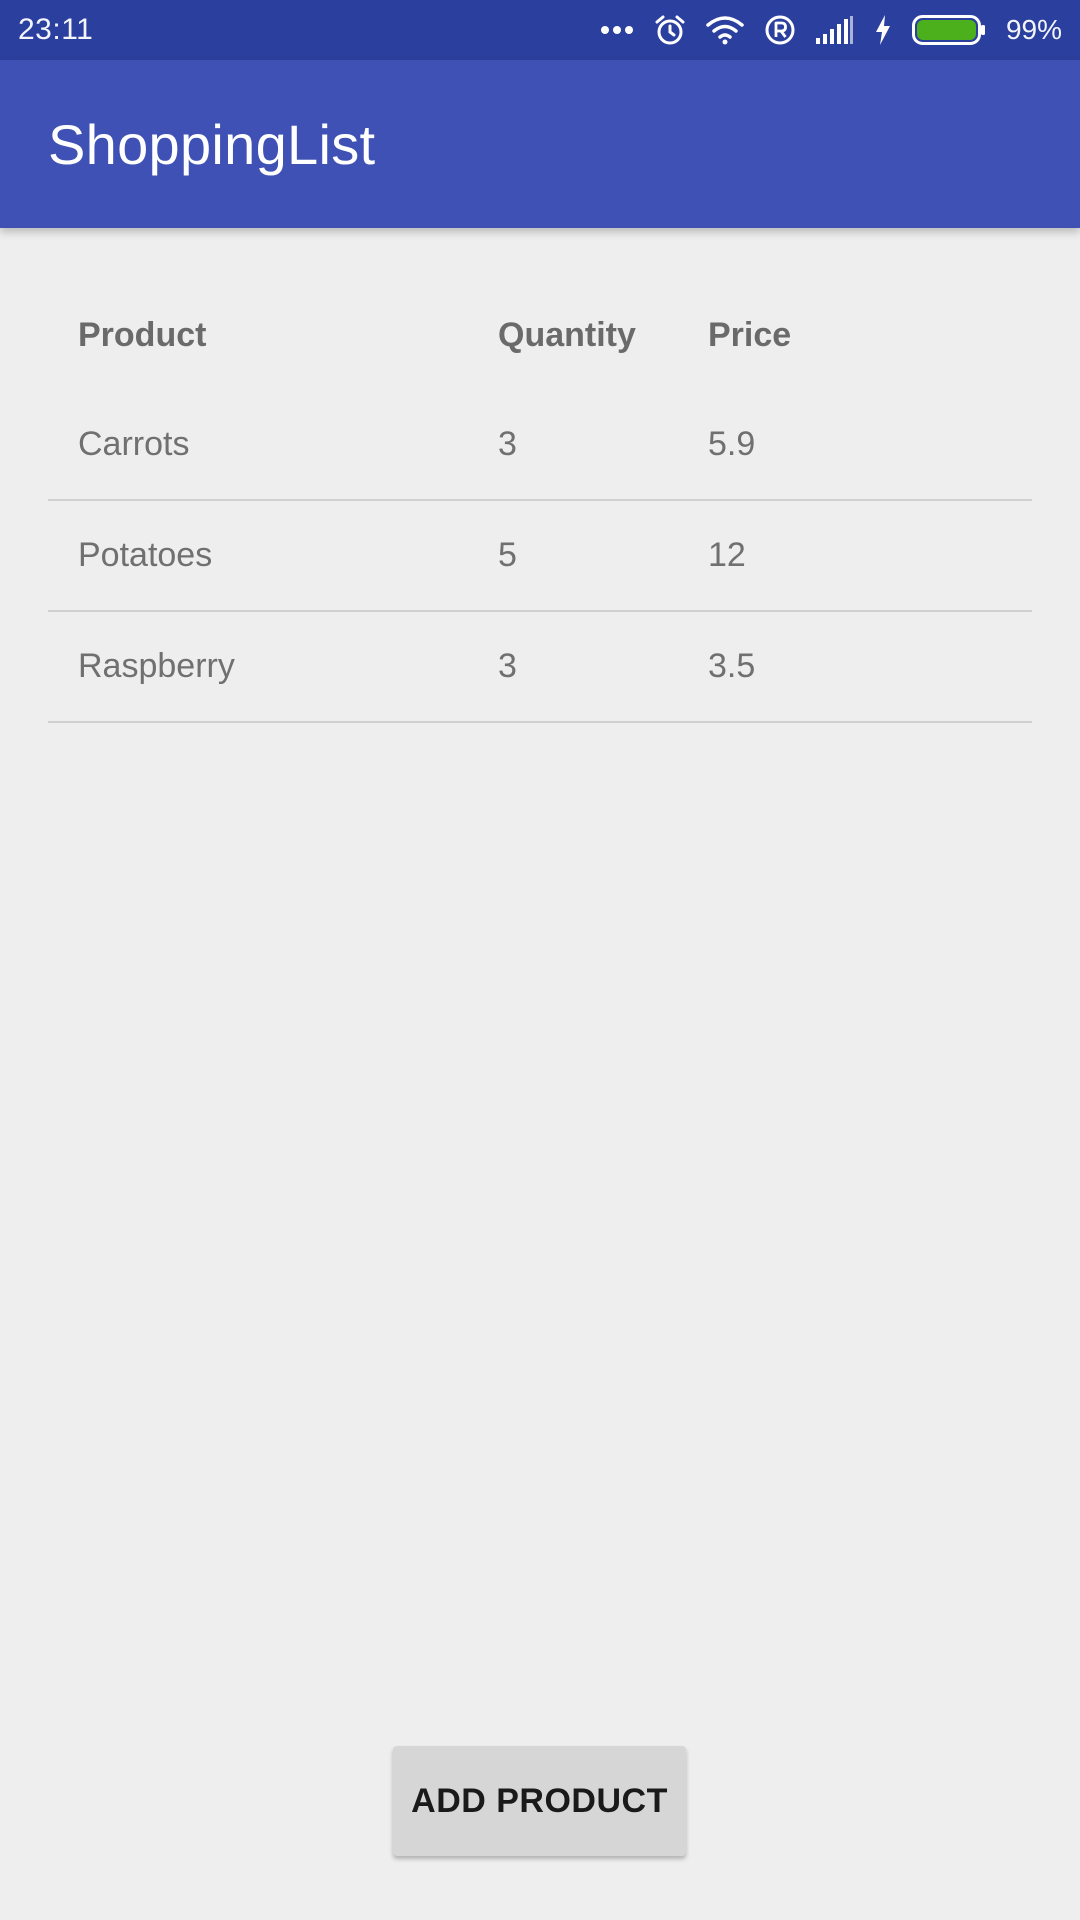 The height and width of the screenshot is (1920, 1080). I want to click on status-time: 23:11, so click(56, 29).